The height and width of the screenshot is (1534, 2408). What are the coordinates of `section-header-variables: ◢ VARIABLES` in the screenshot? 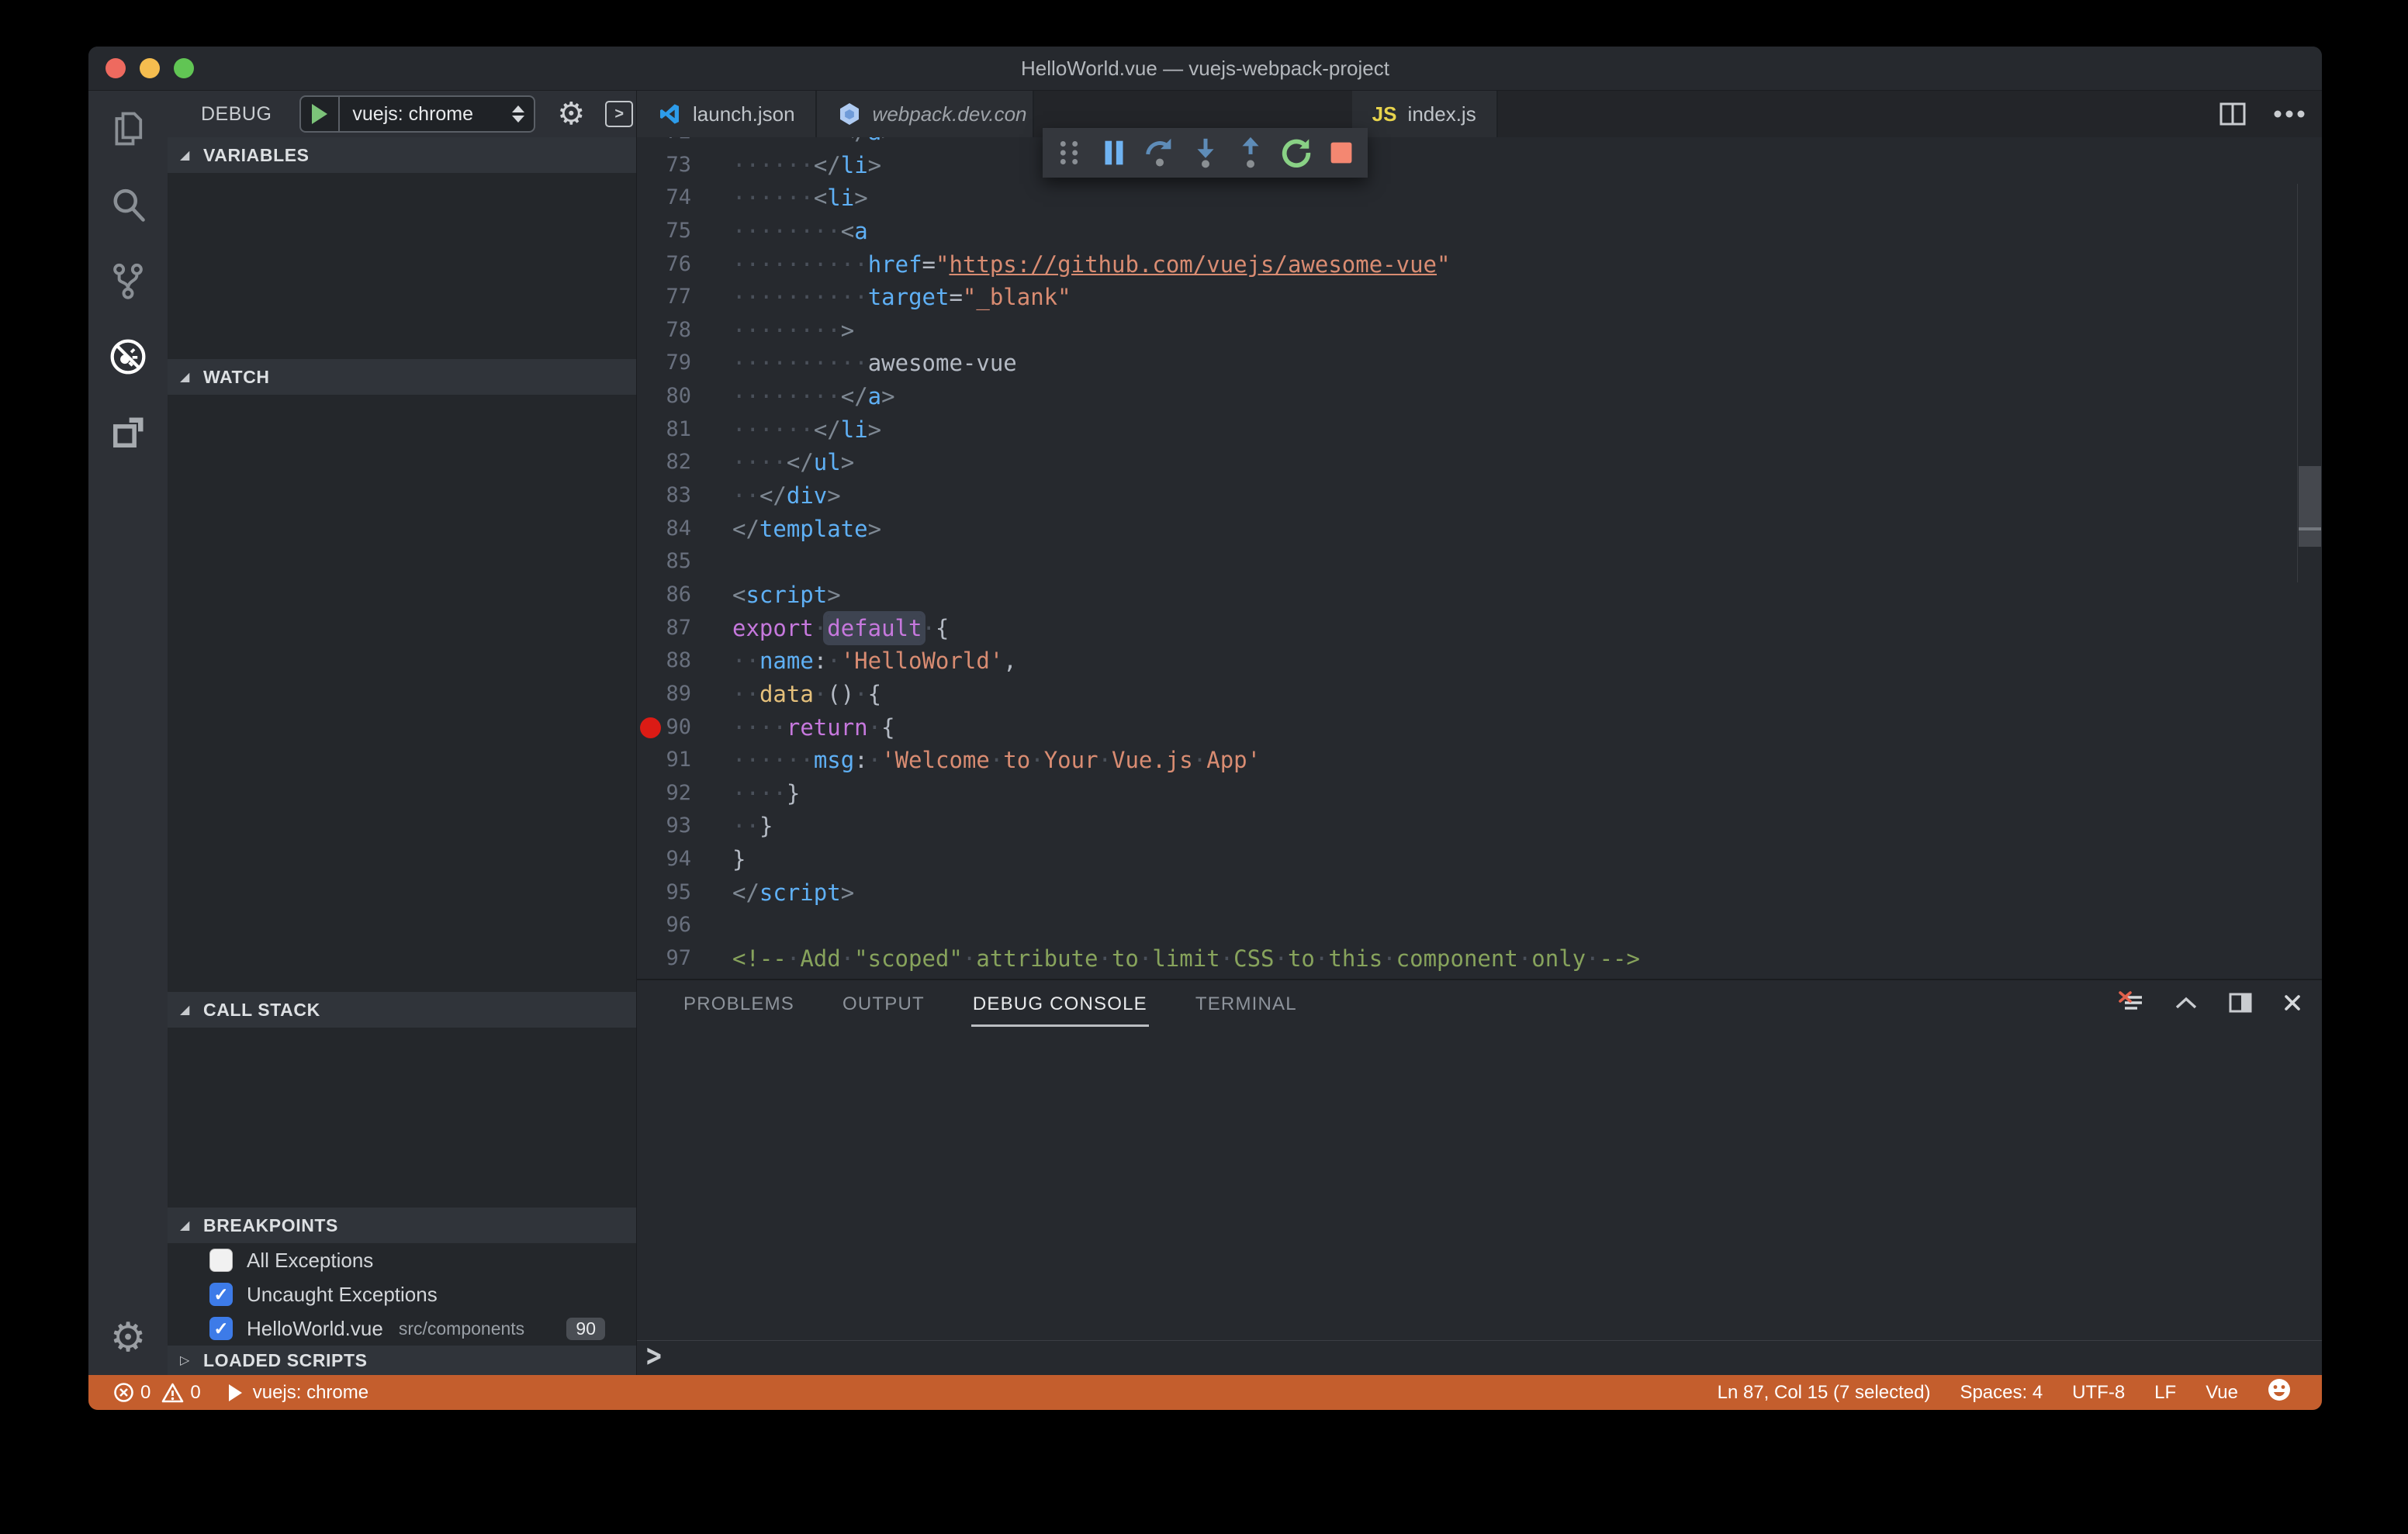 It's located at (402, 155).